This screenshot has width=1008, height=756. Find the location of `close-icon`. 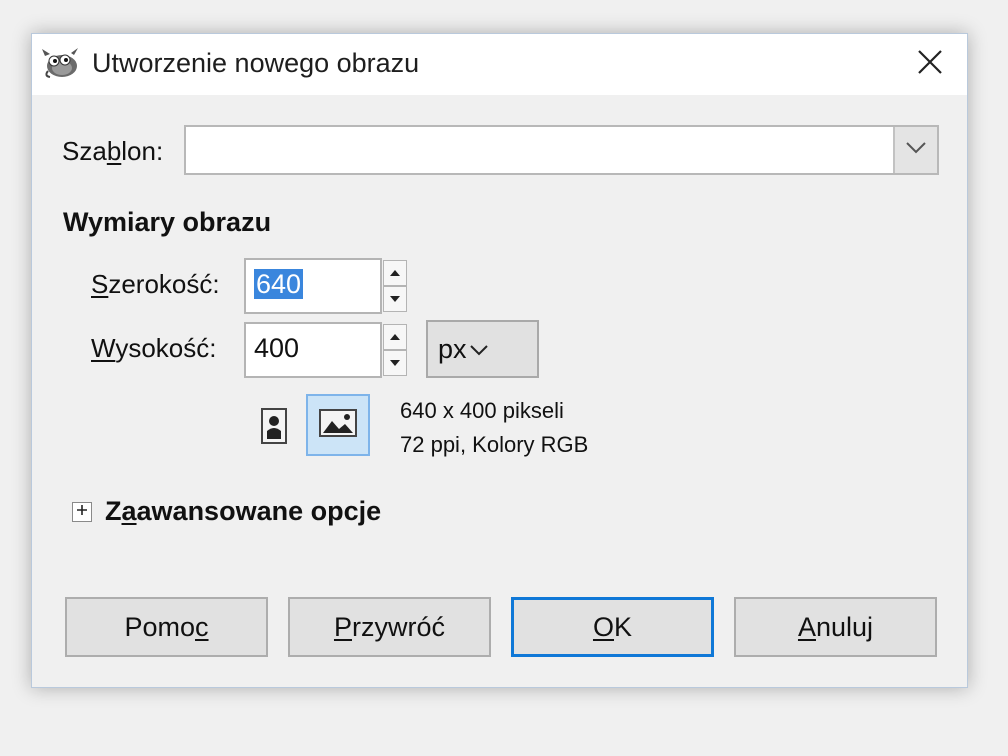

close-icon is located at coordinates (930, 64).